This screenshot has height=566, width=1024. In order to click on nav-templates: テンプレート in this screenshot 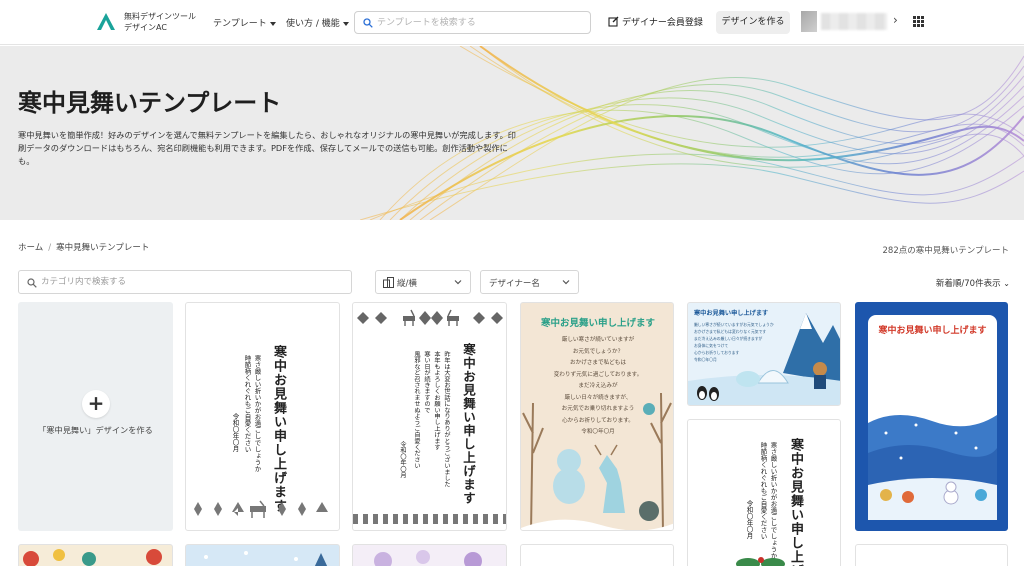, I will do `click(244, 22)`.